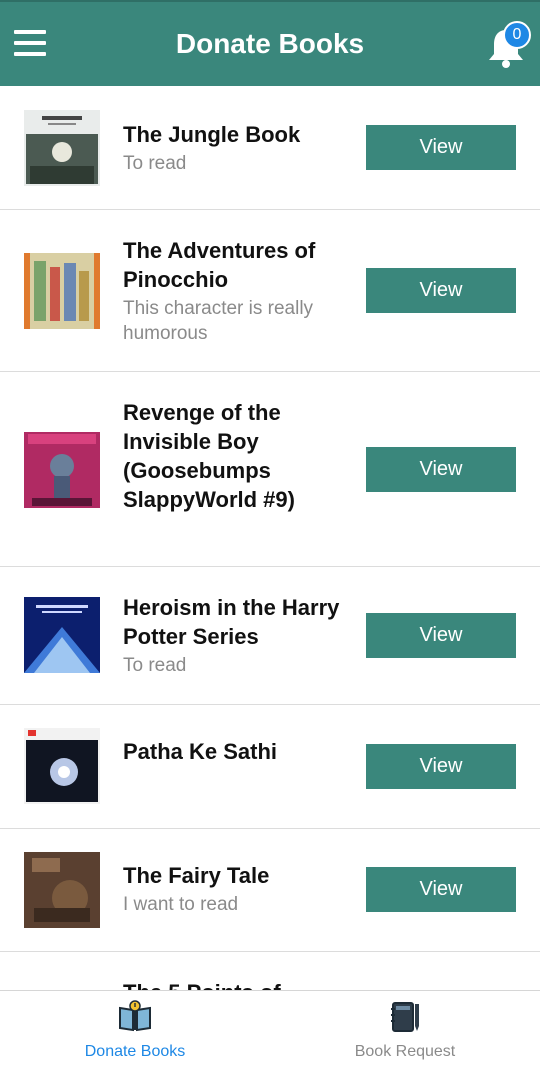  Describe the element at coordinates (231, 622) in the screenshot. I see `book-title: Heroism in the Harry Potter Series` at that location.